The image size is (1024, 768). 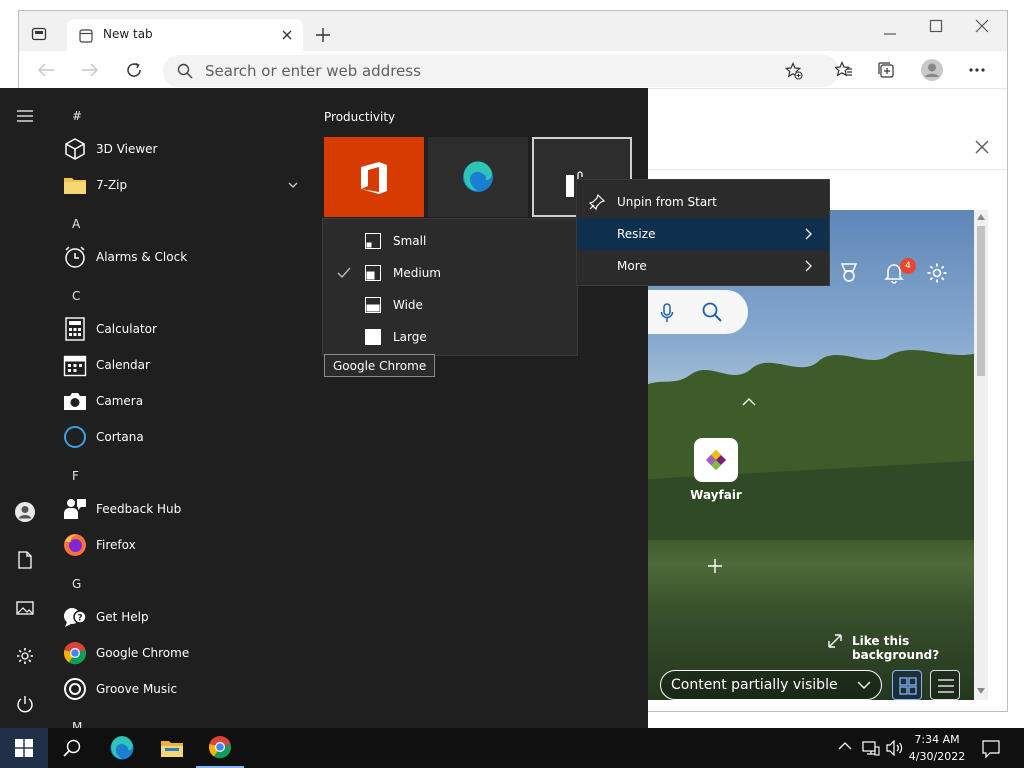 What do you see at coordinates (90, 70) in the screenshot?
I see `forward-icon` at bounding box center [90, 70].